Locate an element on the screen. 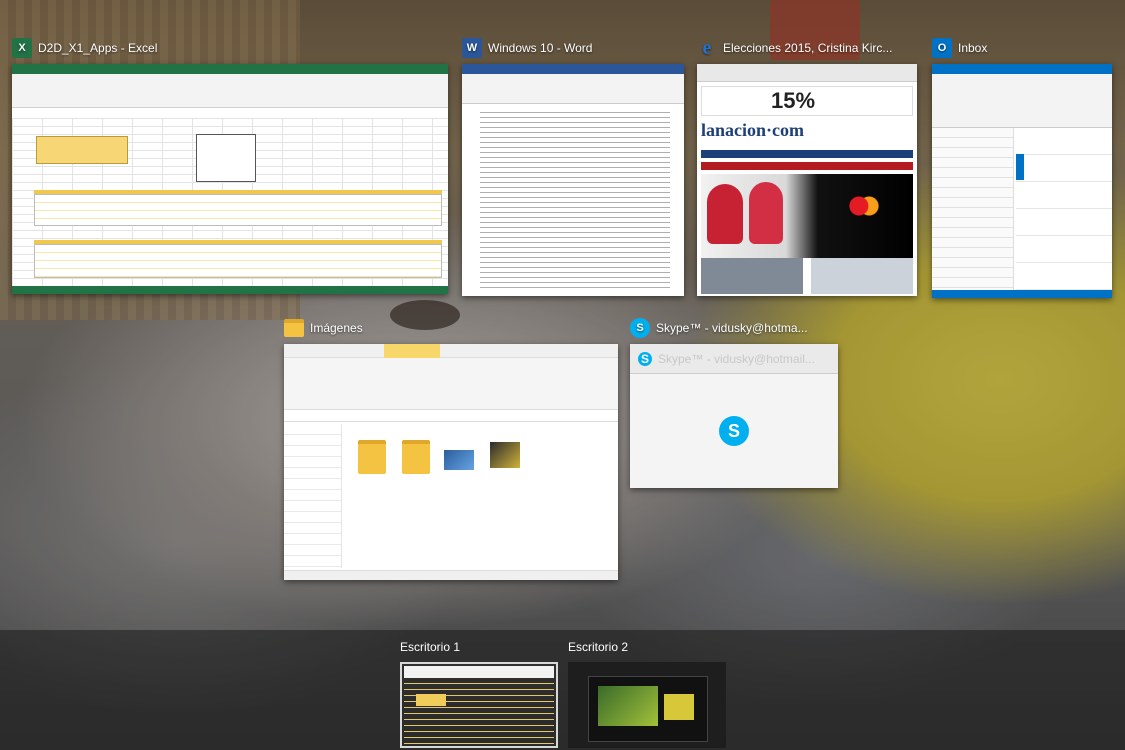 The image size is (1125, 750). edge-icon: e is located at coordinates (707, 47).